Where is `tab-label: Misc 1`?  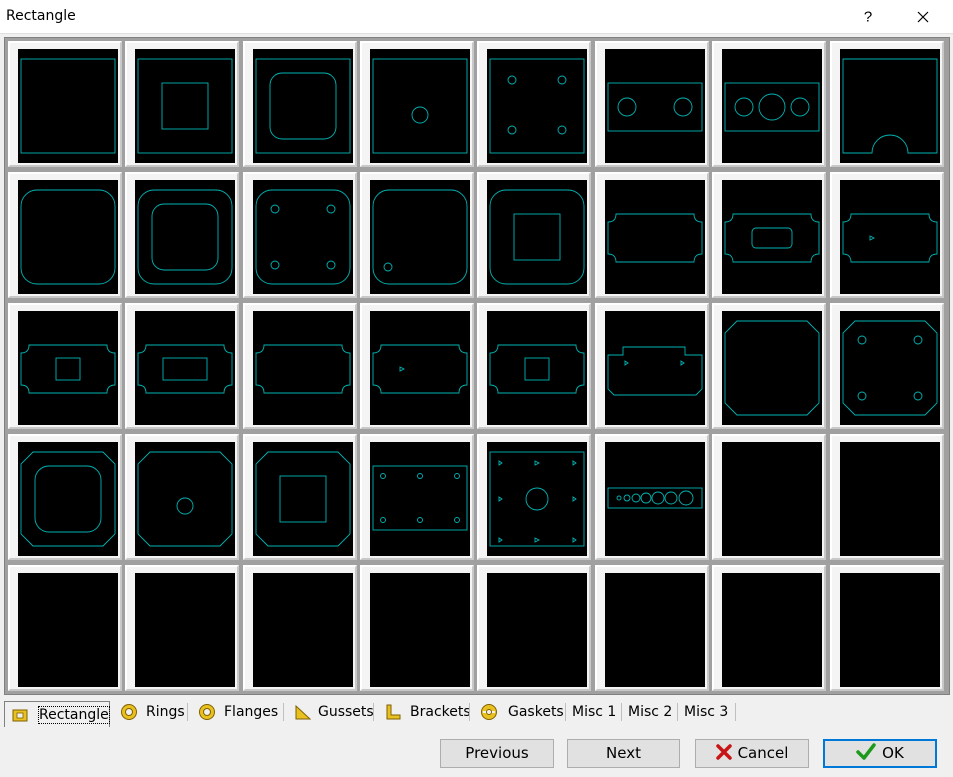
tab-label: Misc 1 is located at coordinates (594, 712).